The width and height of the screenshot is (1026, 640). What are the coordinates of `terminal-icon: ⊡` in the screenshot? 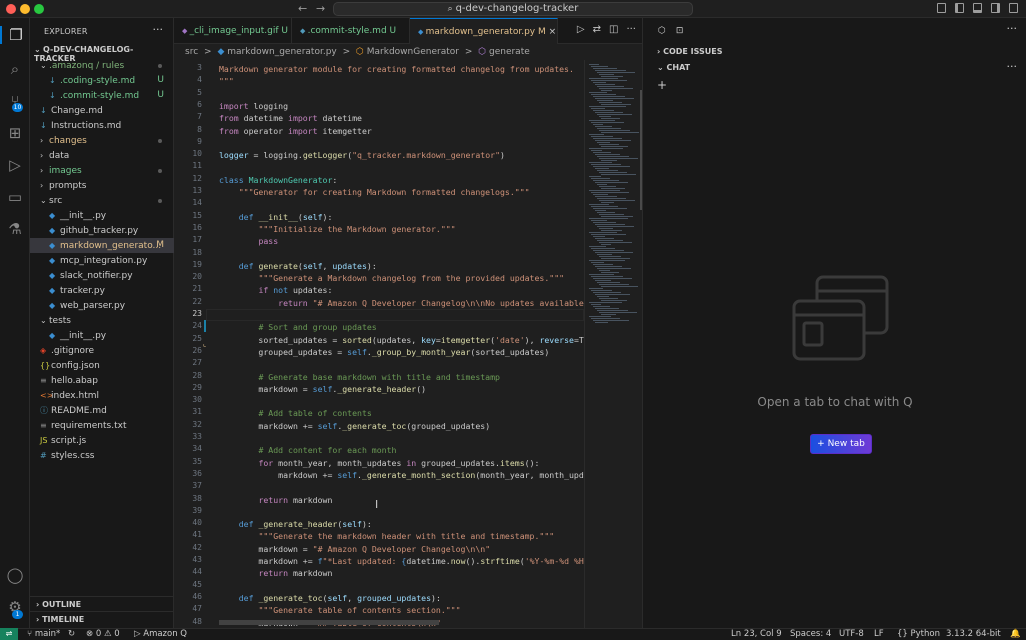 It's located at (680, 31).